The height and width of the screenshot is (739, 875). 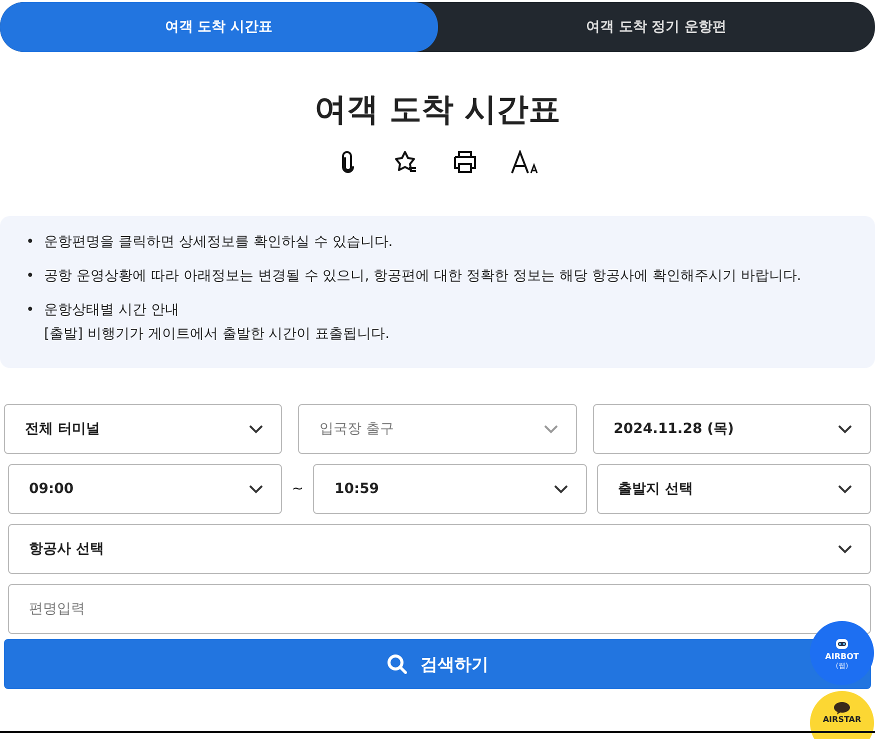 I want to click on flight-number-field: 편명입력, so click(x=439, y=609).